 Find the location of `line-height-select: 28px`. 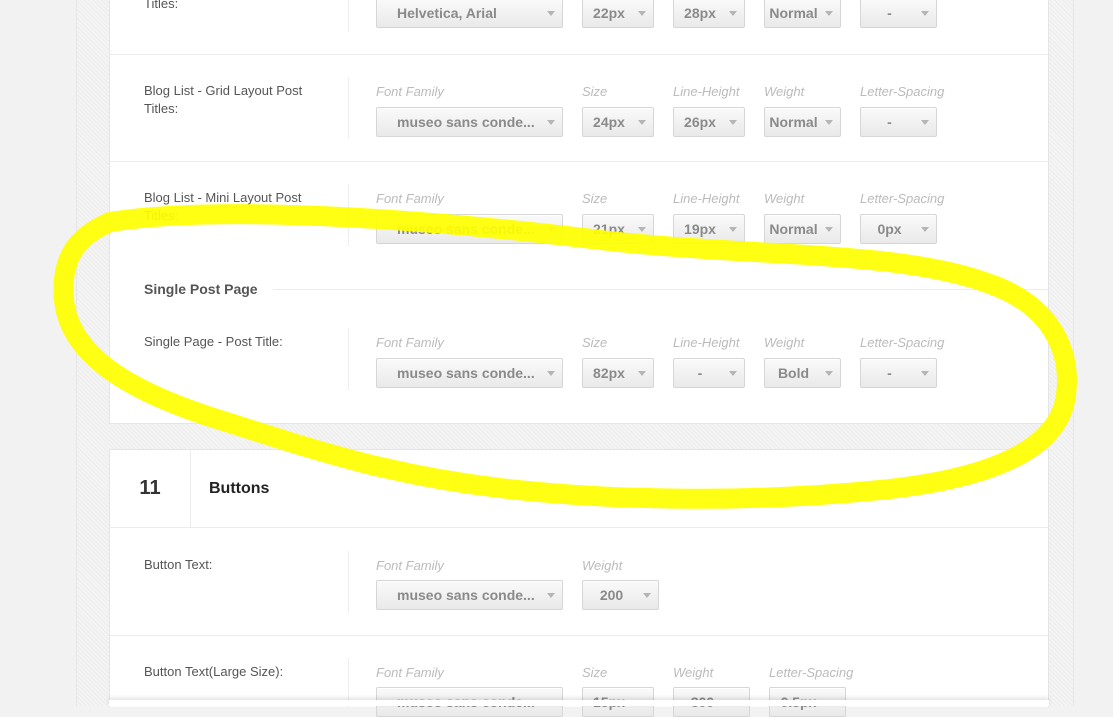

line-height-select: 28px is located at coordinates (709, 14).